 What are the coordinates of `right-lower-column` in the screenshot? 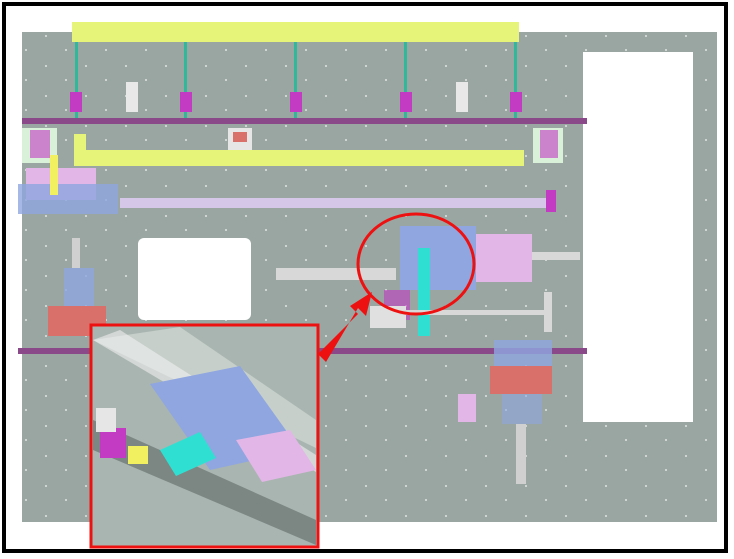 It's located at (521, 454).